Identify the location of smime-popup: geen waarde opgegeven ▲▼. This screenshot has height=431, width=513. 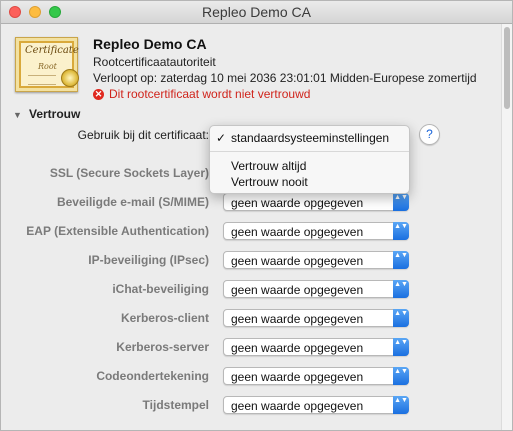
(316, 202).